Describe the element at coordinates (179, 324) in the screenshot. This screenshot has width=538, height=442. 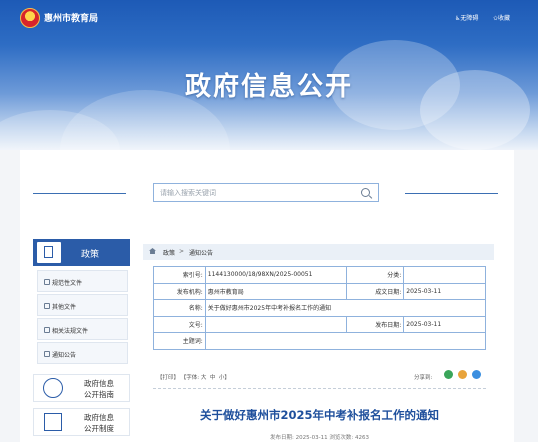
I see `doc-number-label: 文号:` at that location.